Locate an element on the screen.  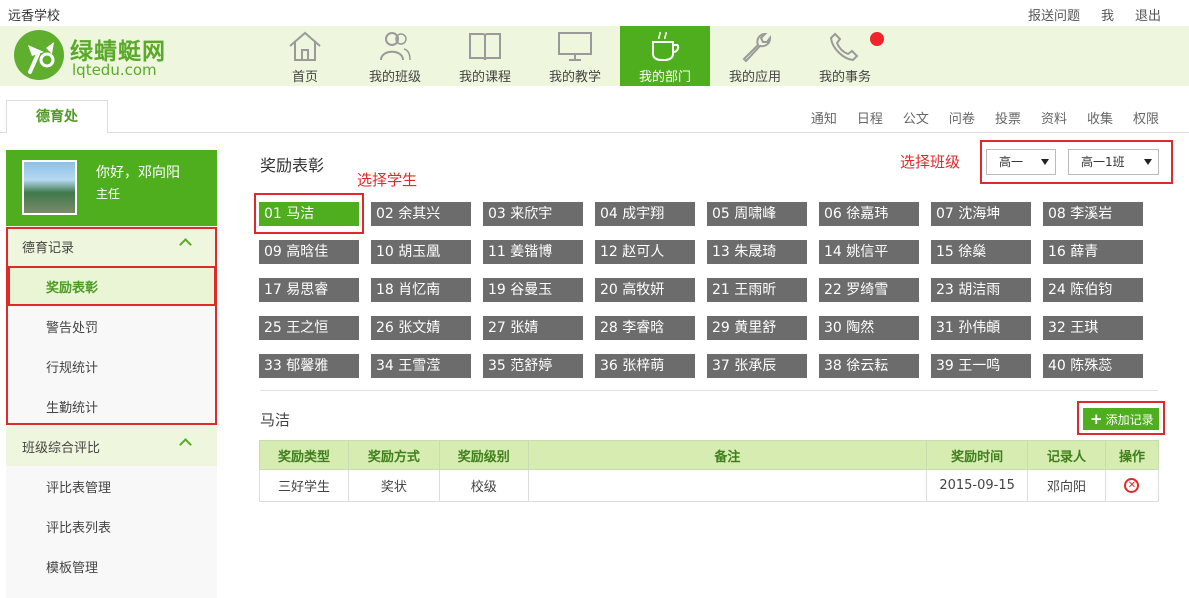
student-button: 28 李睿晗 is located at coordinates (645, 328).